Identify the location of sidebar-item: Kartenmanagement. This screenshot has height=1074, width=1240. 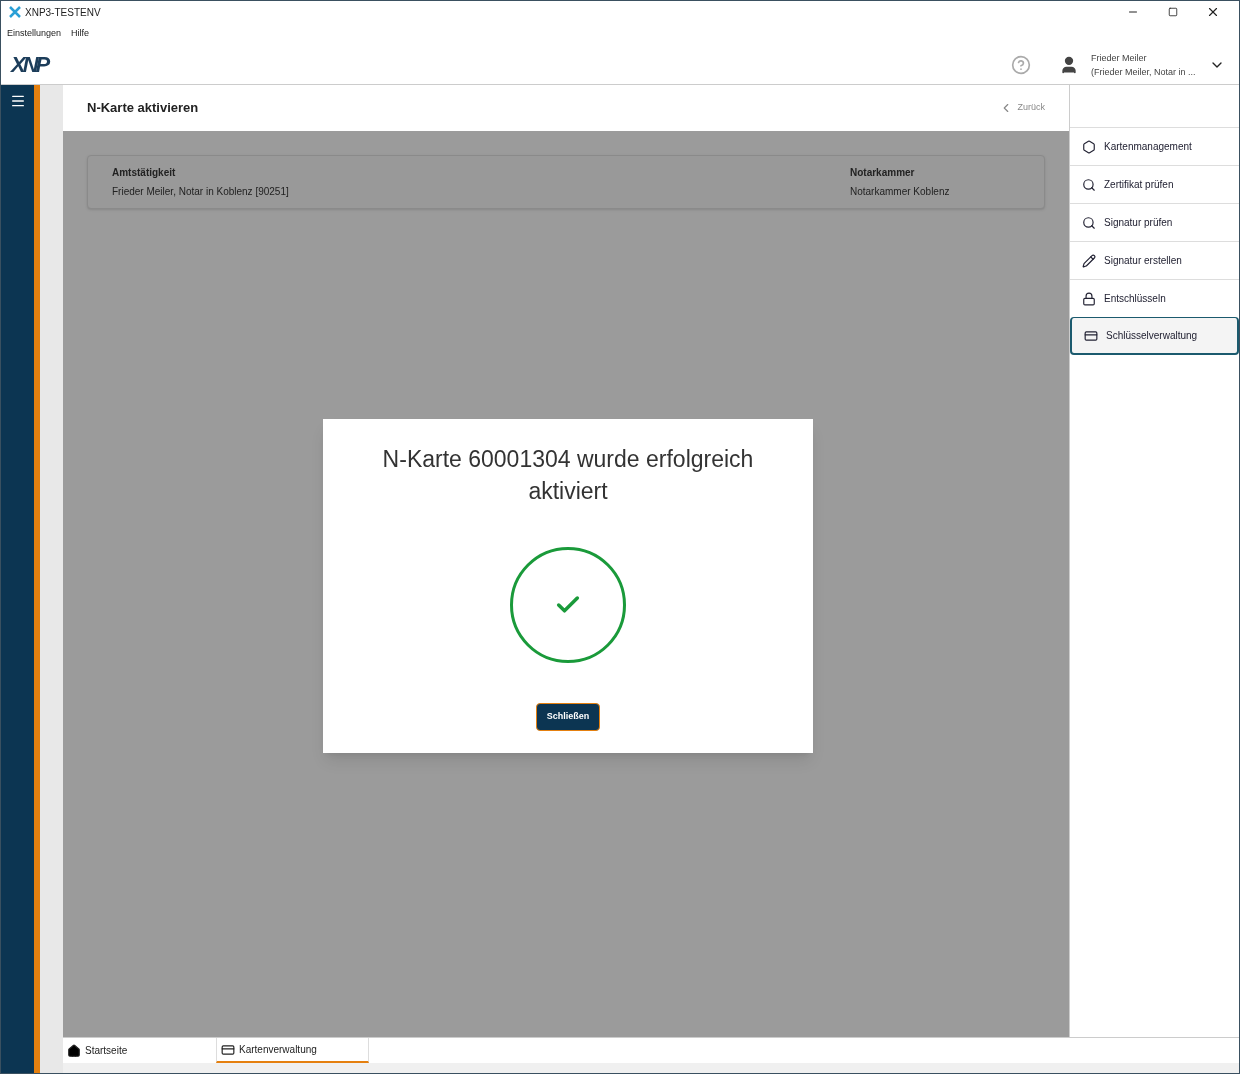
(1154, 146).